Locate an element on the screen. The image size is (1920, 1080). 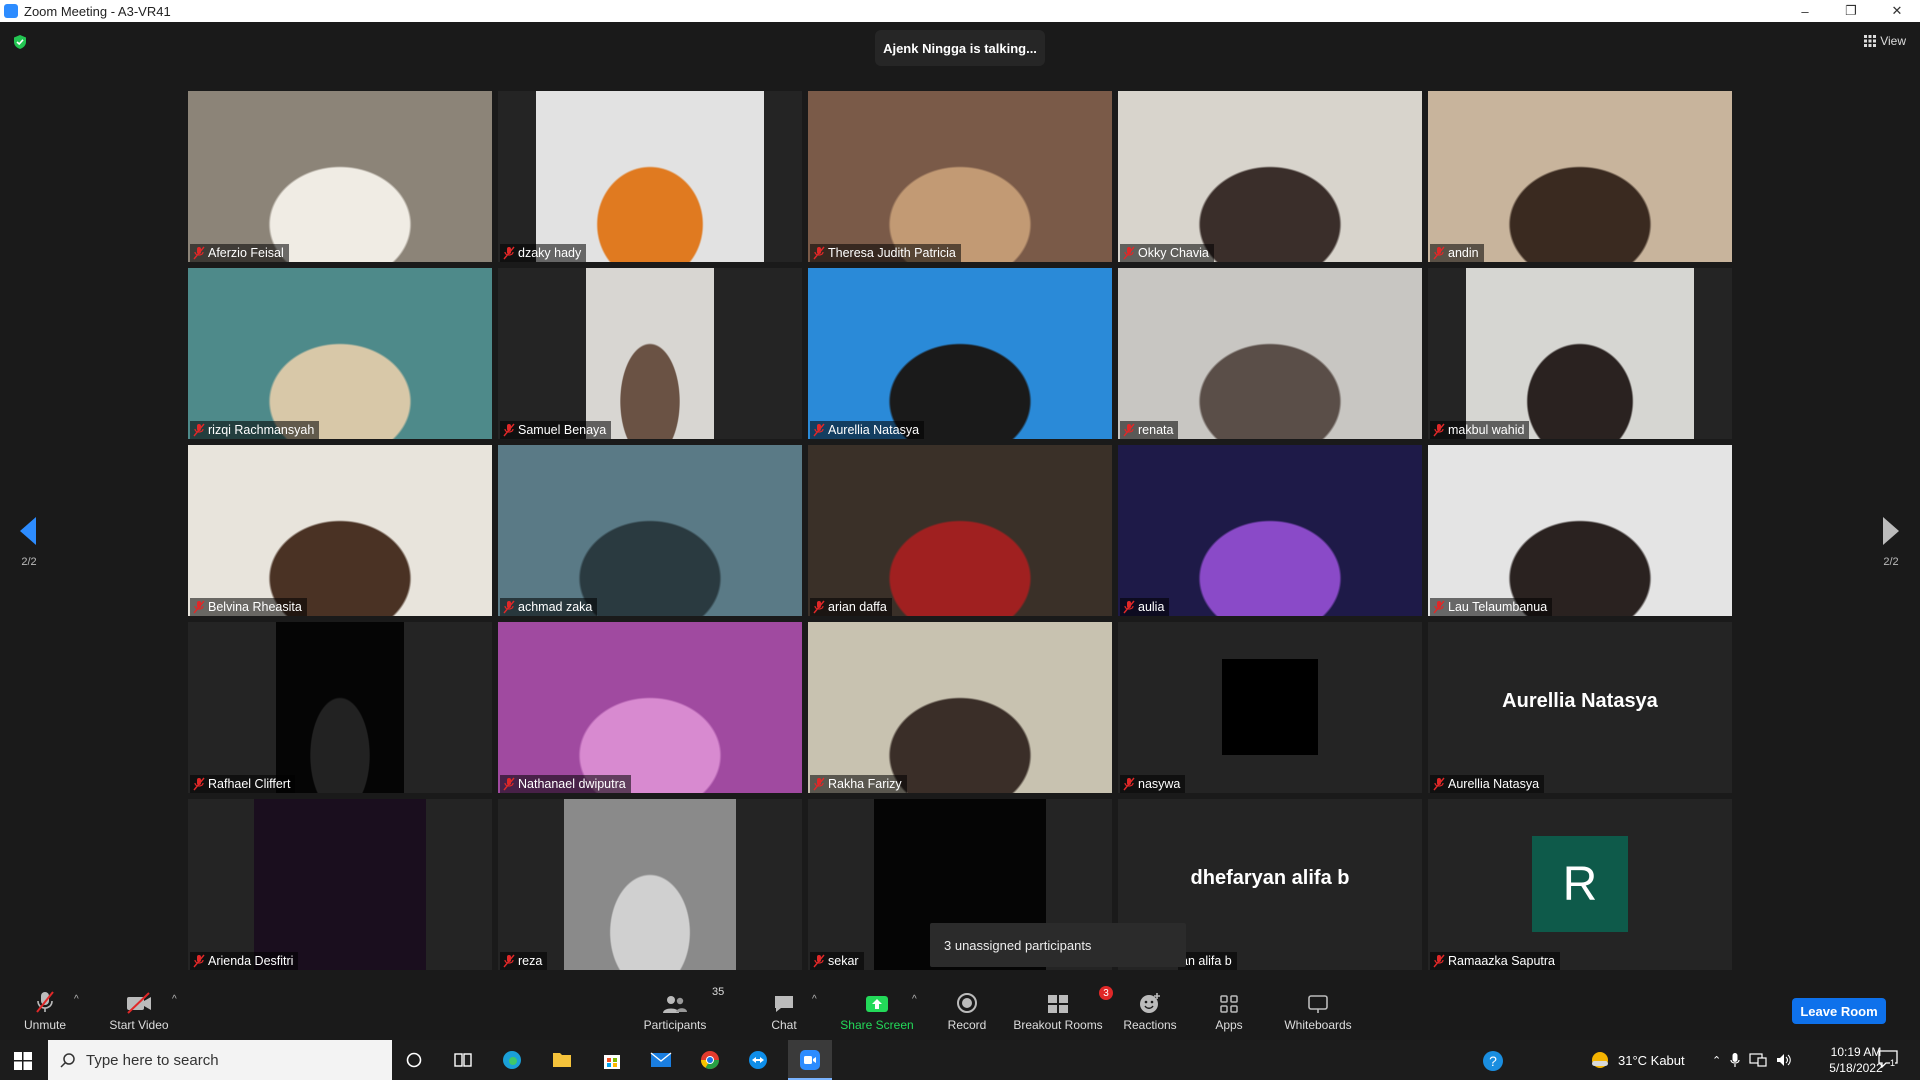
notification-center-button: 1 is located at coordinates (1889, 1060).